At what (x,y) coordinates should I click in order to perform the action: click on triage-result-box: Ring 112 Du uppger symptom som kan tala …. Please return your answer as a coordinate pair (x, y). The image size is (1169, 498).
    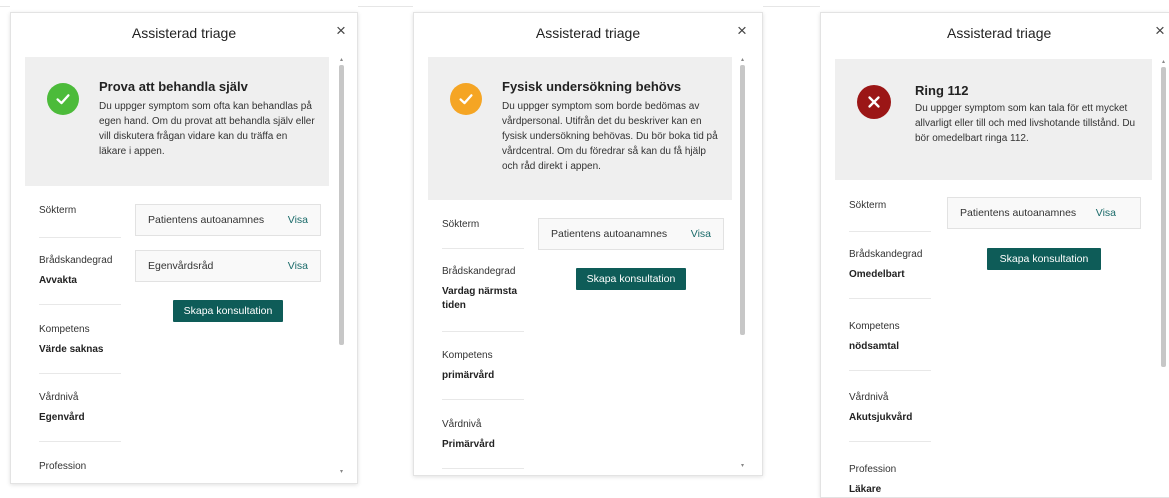
    Looking at the image, I should click on (993, 119).